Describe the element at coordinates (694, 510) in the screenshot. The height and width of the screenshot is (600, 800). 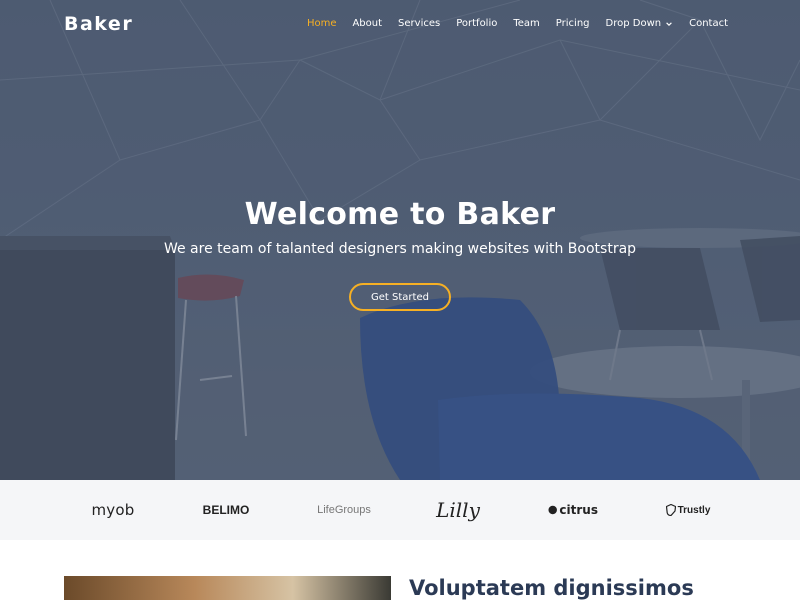
I see `client-logo-trustly-label: Trustly` at that location.